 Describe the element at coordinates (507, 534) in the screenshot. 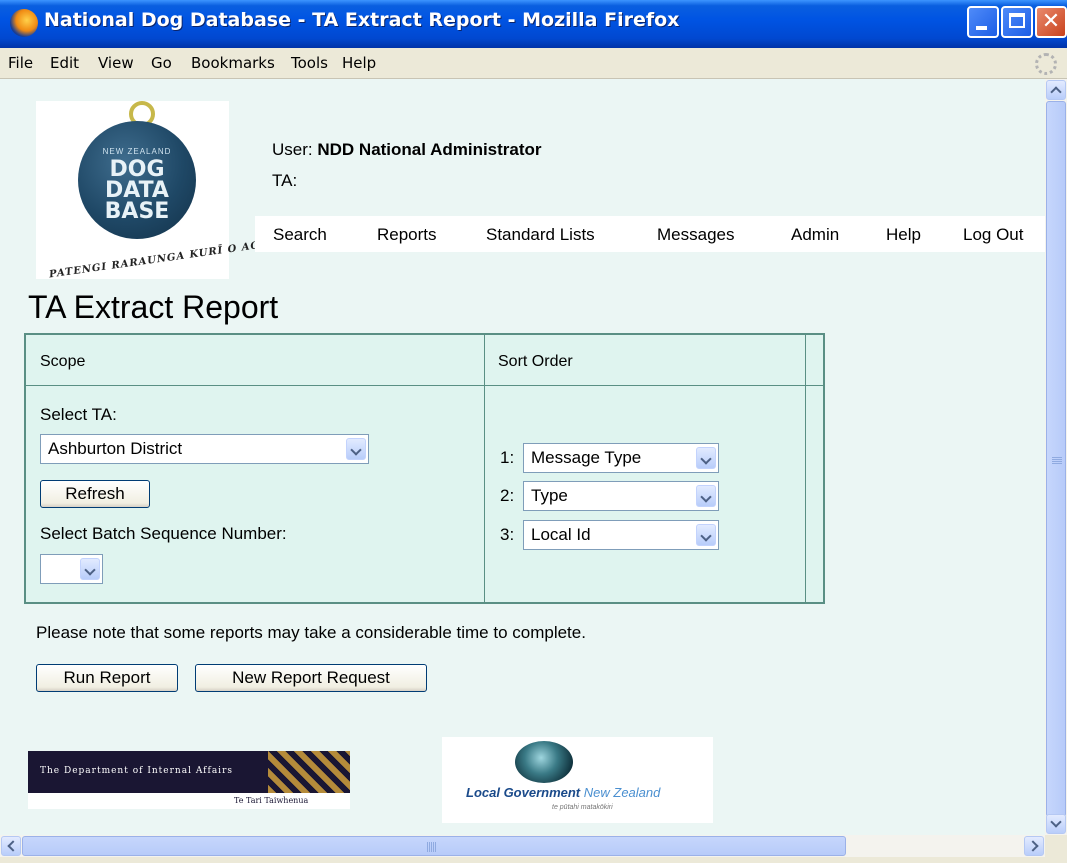

I see `sort-3-number: 3:` at that location.